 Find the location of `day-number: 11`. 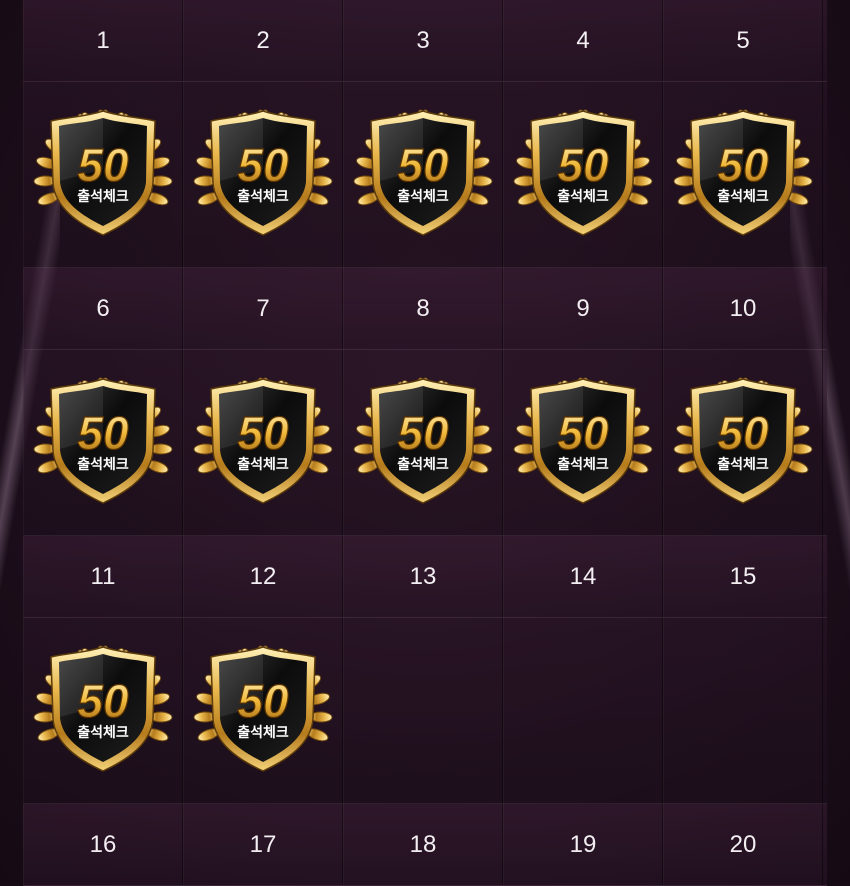

day-number: 11 is located at coordinates (103, 576).